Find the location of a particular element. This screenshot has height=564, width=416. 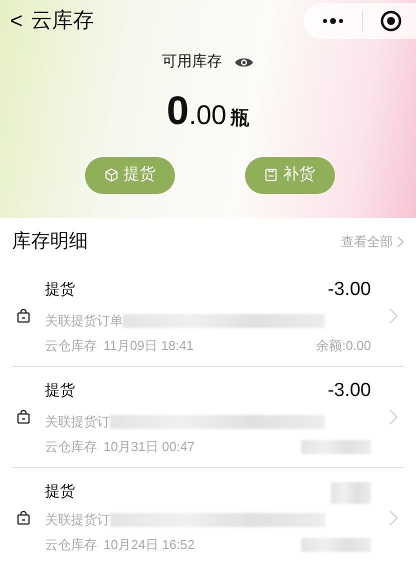

order-label: 关联提货订单 is located at coordinates (84, 321).